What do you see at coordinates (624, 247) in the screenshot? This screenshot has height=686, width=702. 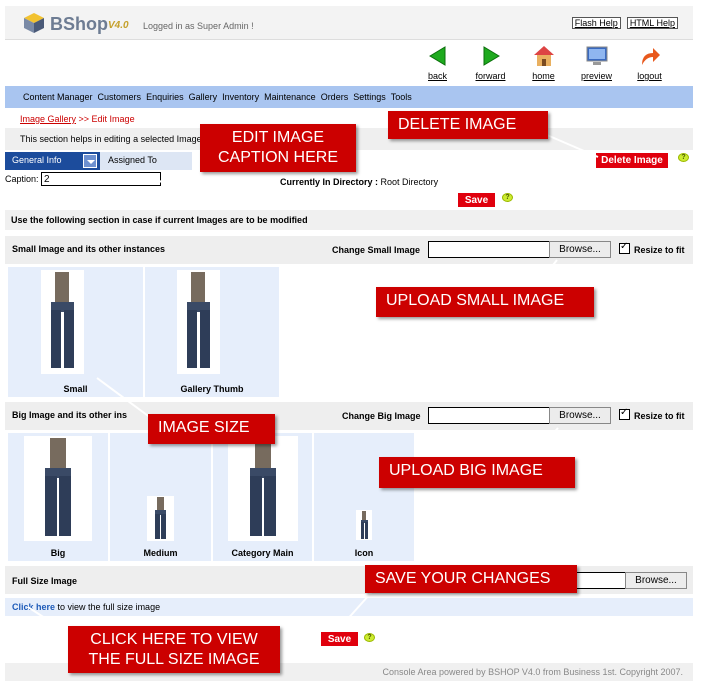 I see `small-resize-checkbox` at bounding box center [624, 247].